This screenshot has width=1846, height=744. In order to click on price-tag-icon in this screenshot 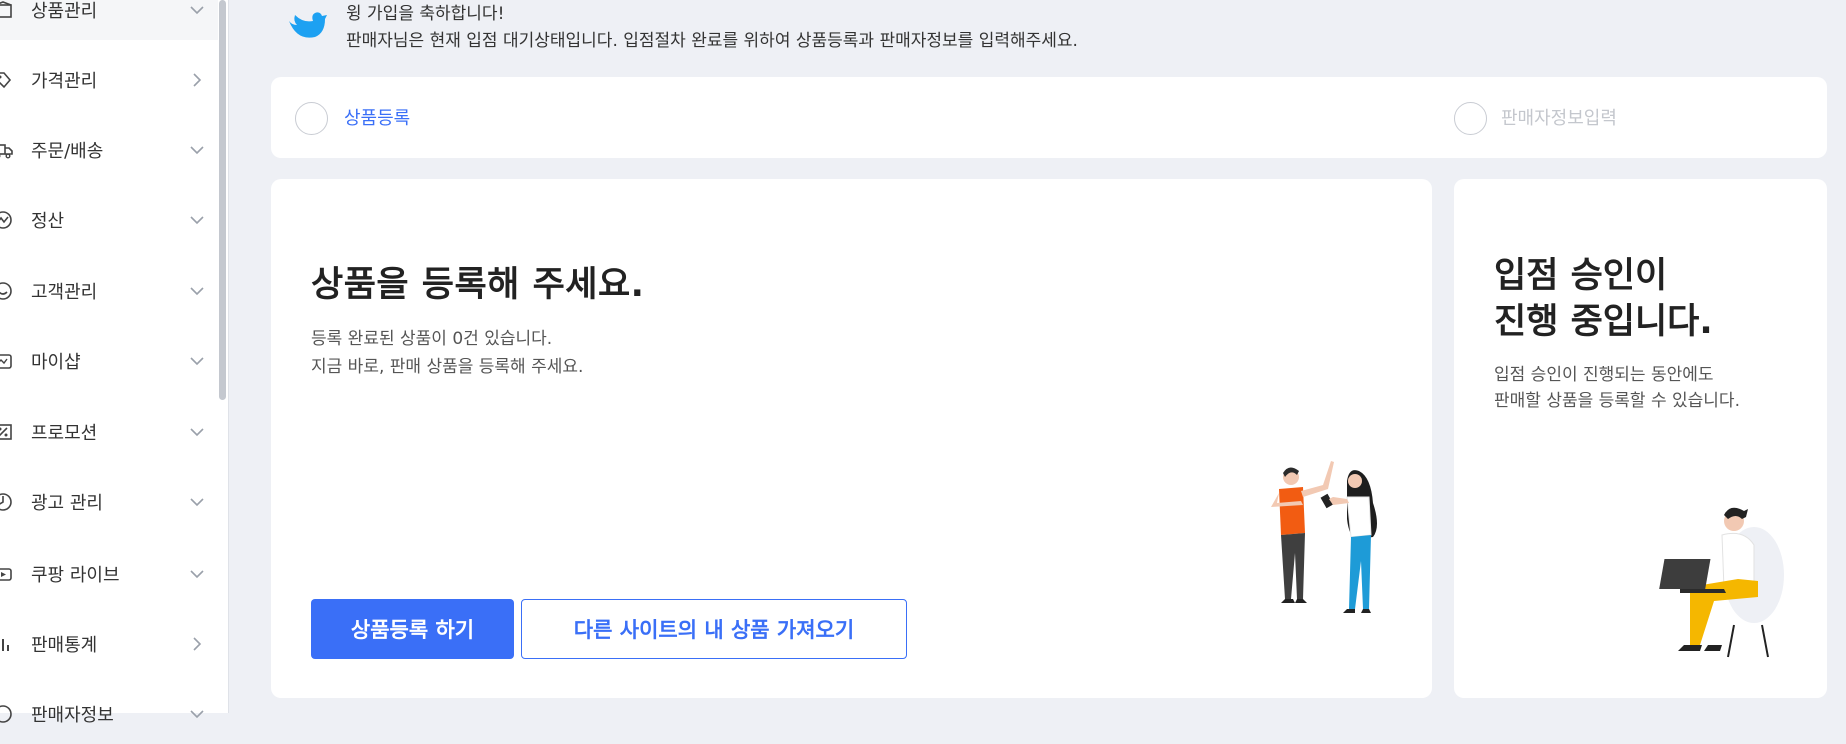, I will do `click(7, 80)`.